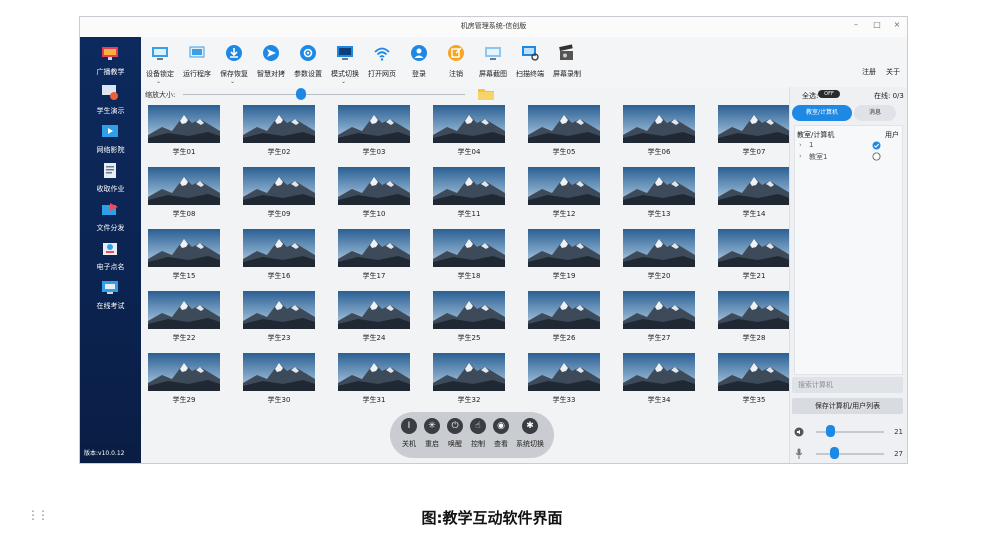  What do you see at coordinates (850, 454) in the screenshot?
I see `mic-volume-track` at bounding box center [850, 454].